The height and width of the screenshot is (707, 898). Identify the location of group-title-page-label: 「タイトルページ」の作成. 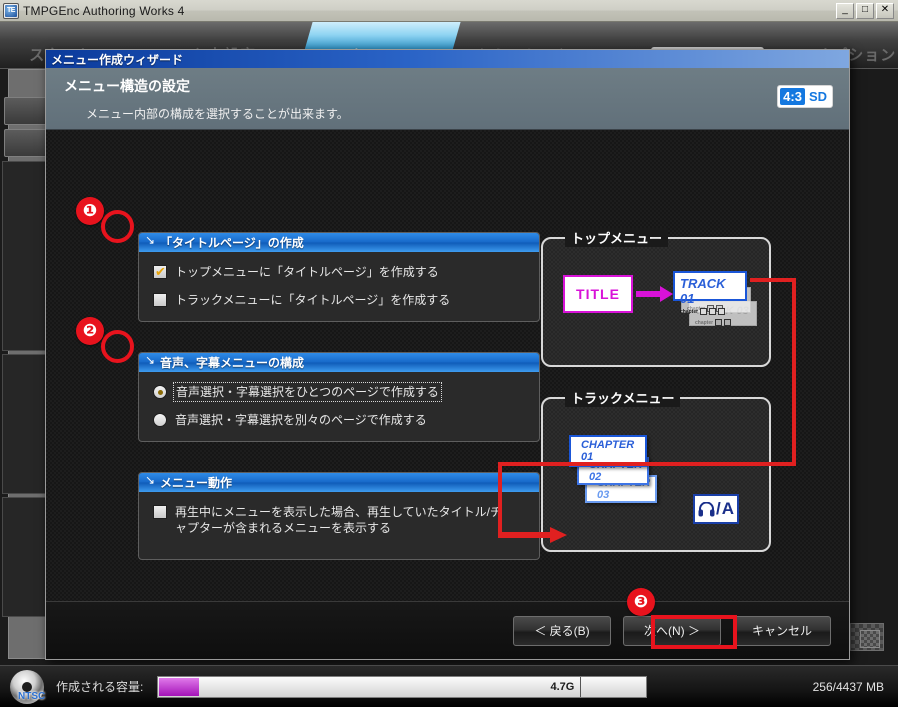
(232, 243).